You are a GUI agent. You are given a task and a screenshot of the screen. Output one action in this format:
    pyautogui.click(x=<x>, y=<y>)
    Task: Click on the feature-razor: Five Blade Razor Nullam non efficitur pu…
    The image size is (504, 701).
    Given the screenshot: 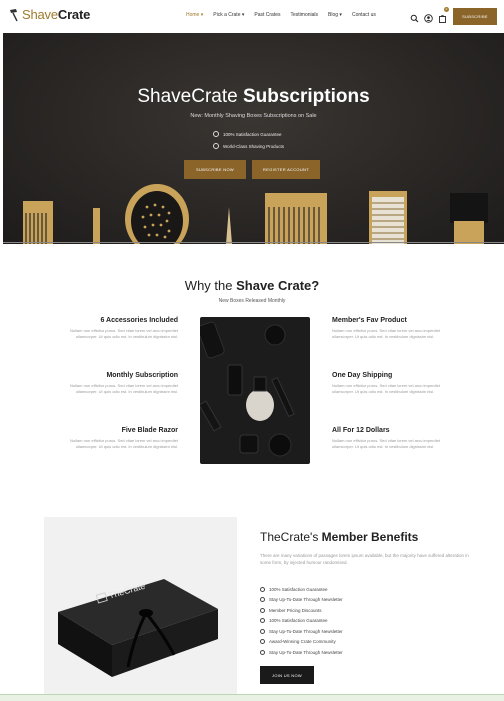 What is the action you would take?
    pyautogui.click(x=114, y=438)
    